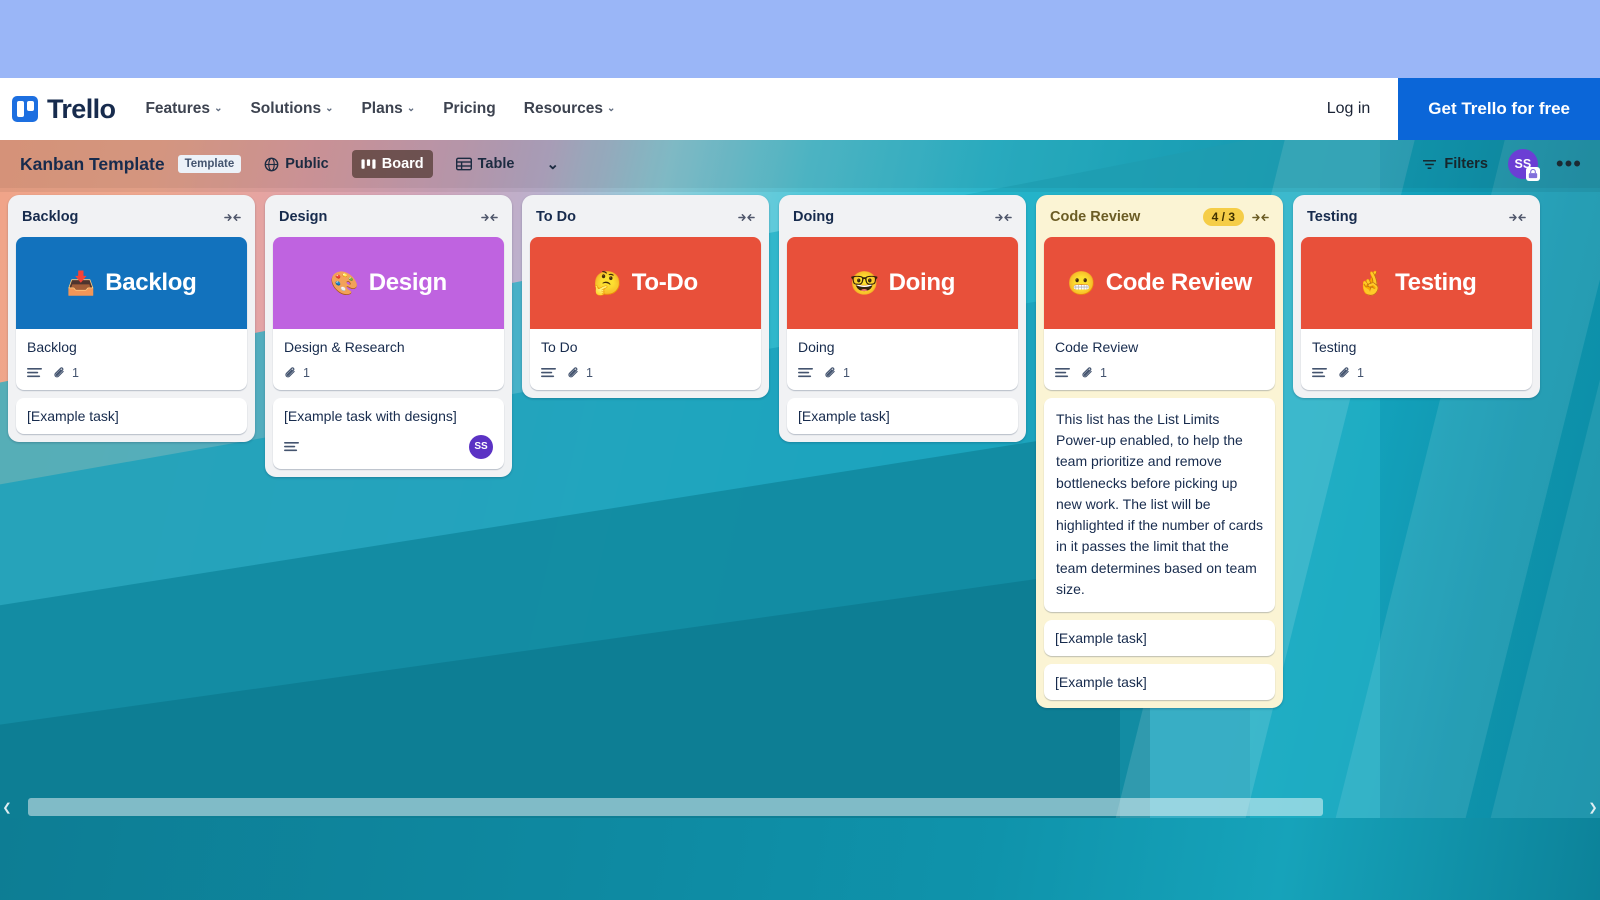 This screenshot has height=900, width=1600. What do you see at coordinates (1334, 347) in the screenshot?
I see `card-title: Testing` at bounding box center [1334, 347].